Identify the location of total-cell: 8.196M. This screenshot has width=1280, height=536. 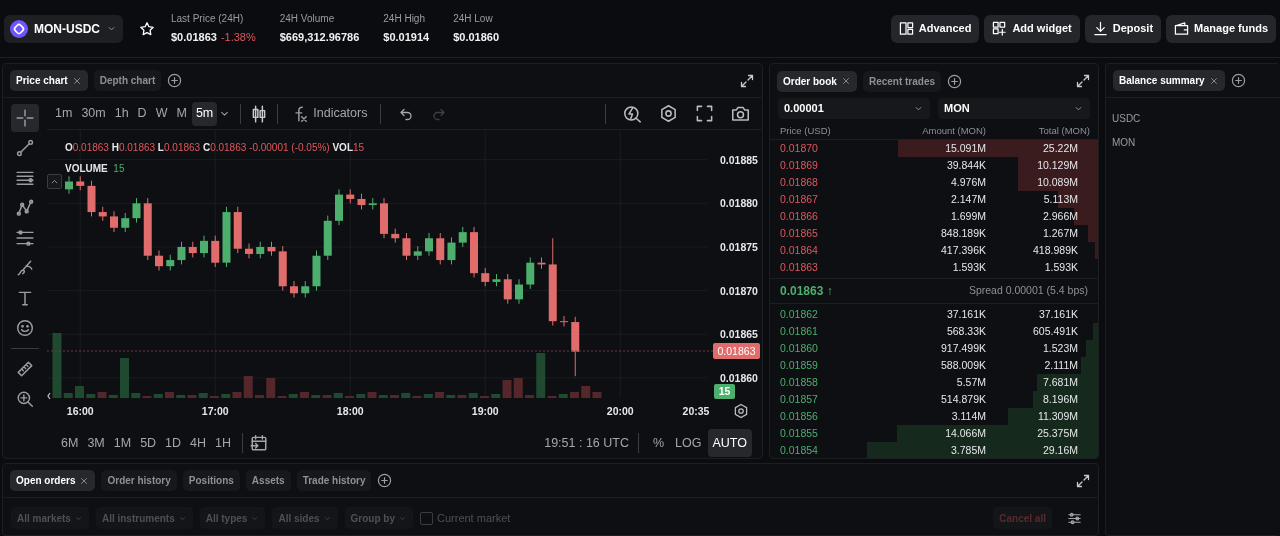
(1060, 398).